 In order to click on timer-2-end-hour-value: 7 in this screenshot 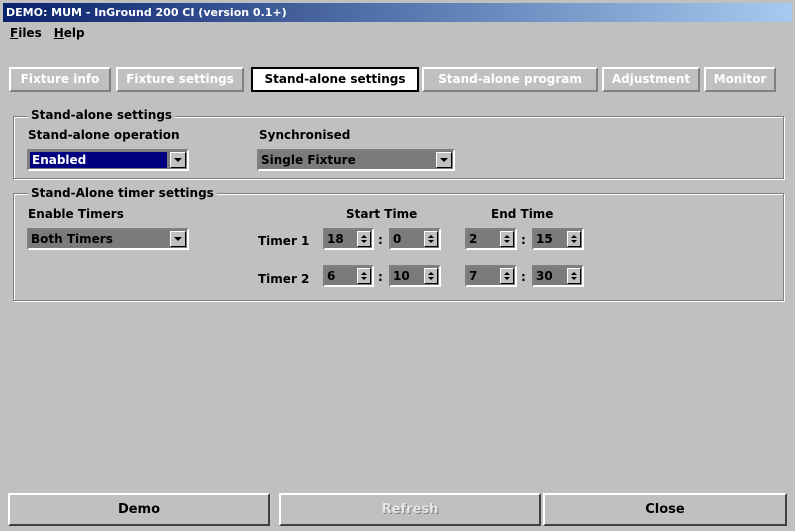, I will do `click(473, 276)`.